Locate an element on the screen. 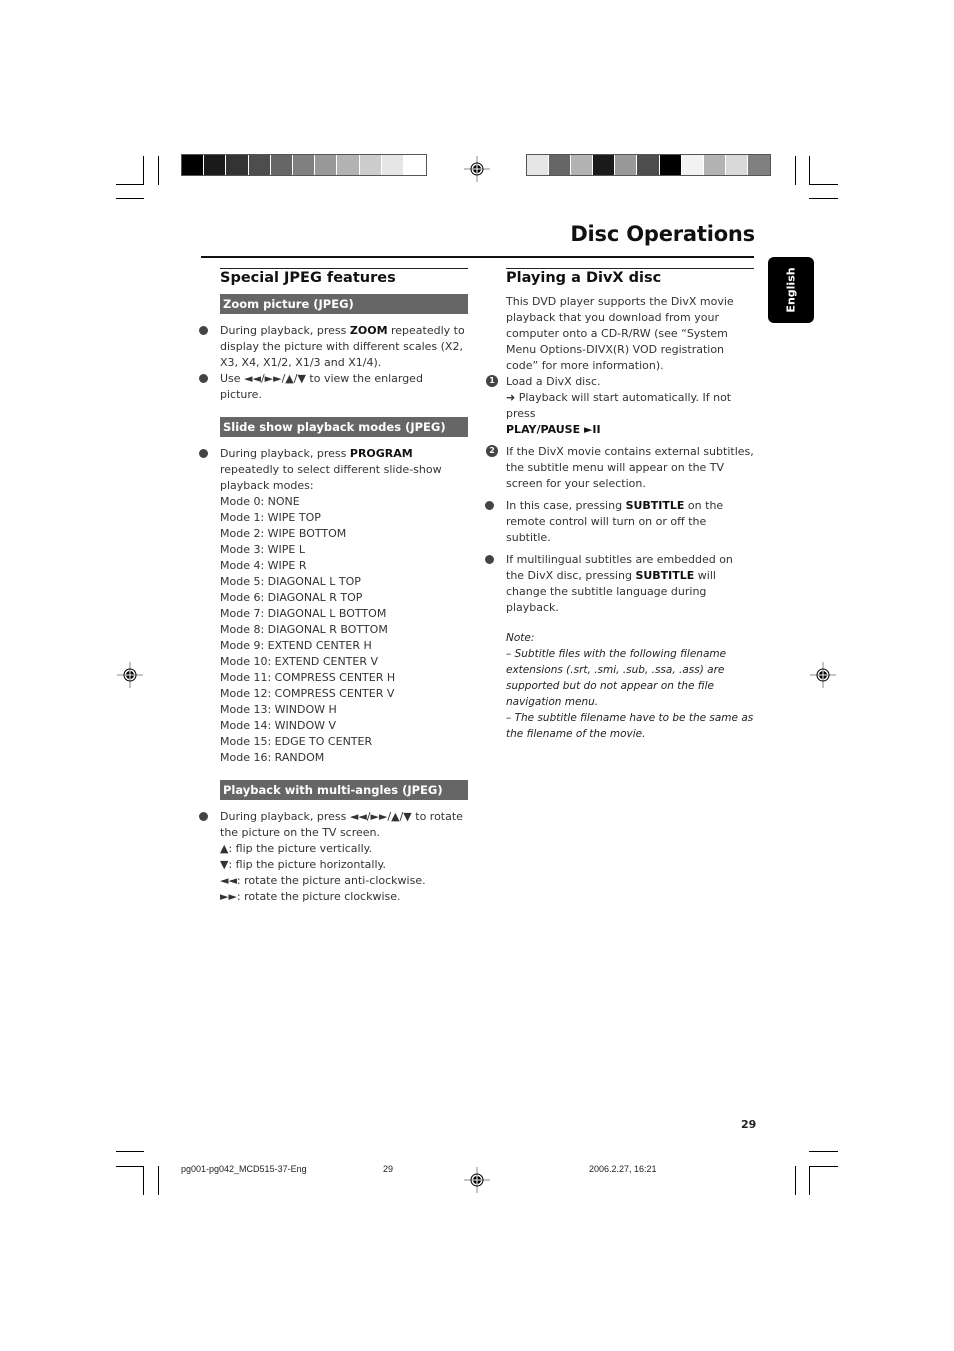 This screenshot has width=954, height=1351. mode-item: Mode 10: EXTEND CENTER V is located at coordinates (299, 661).